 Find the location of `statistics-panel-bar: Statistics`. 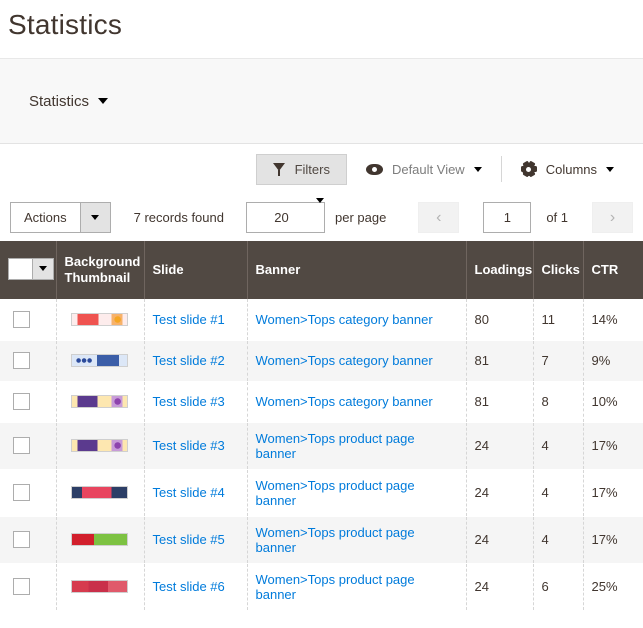

statistics-panel-bar: Statistics is located at coordinates (321, 101).